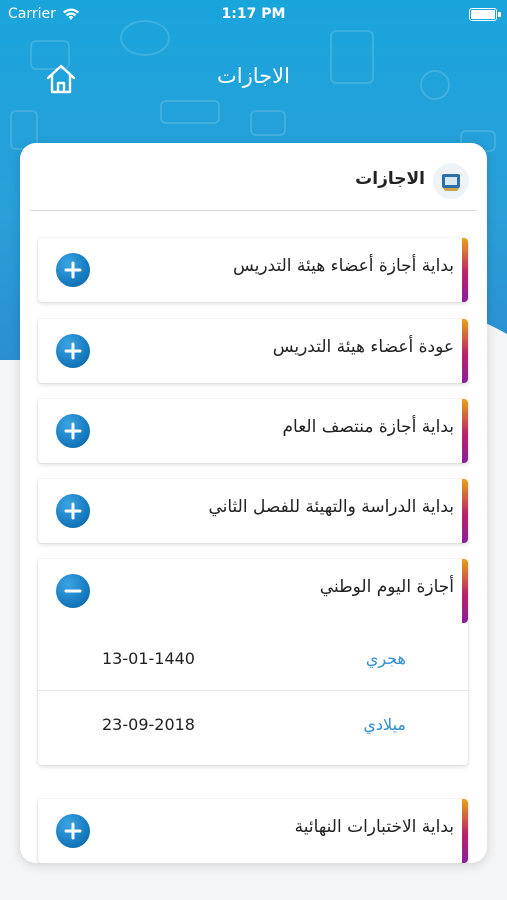 This screenshot has height=900, width=507. Describe the element at coordinates (148, 724) in the screenshot. I see `detail-value: 23-09-2018` at that location.